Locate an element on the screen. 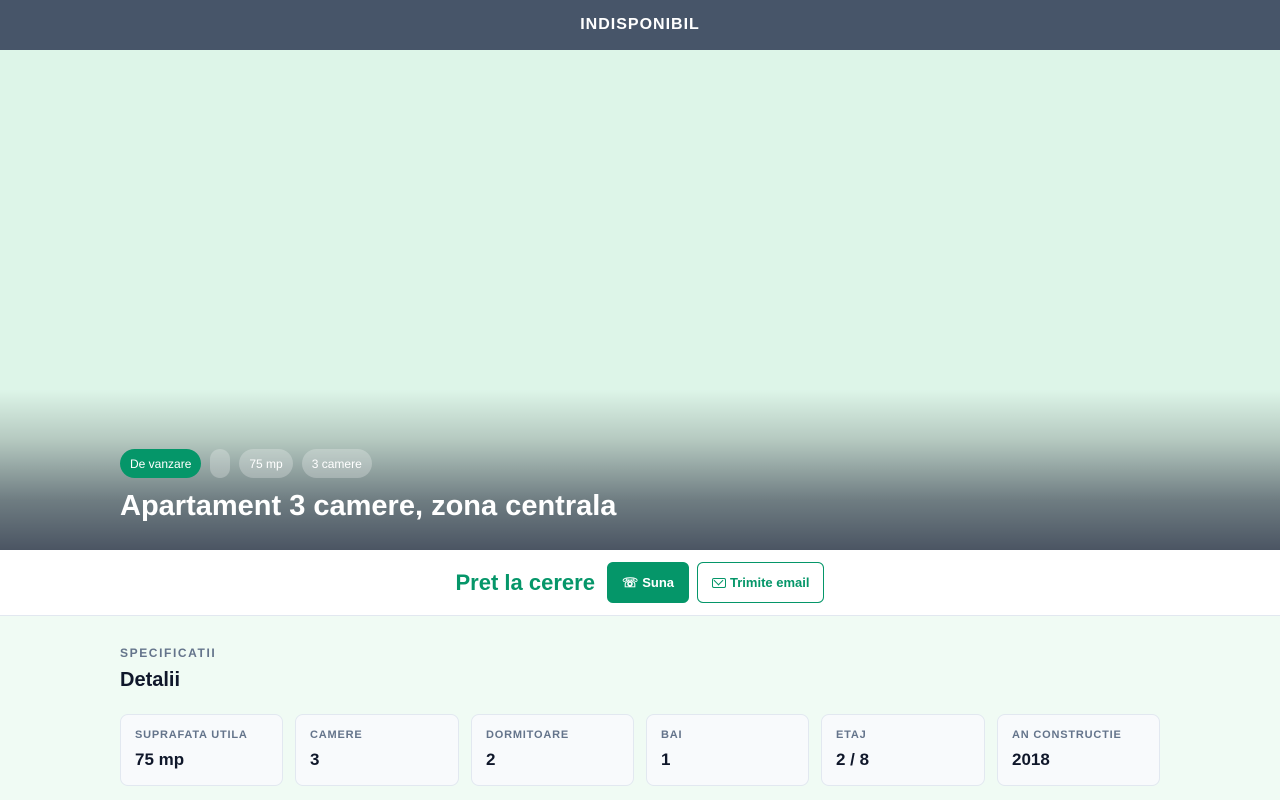 Image resolution: width=1280 pixels, height=800 pixels. price-bar: Pret la cerere ☏ Suna Trimite email is located at coordinates (640, 583).